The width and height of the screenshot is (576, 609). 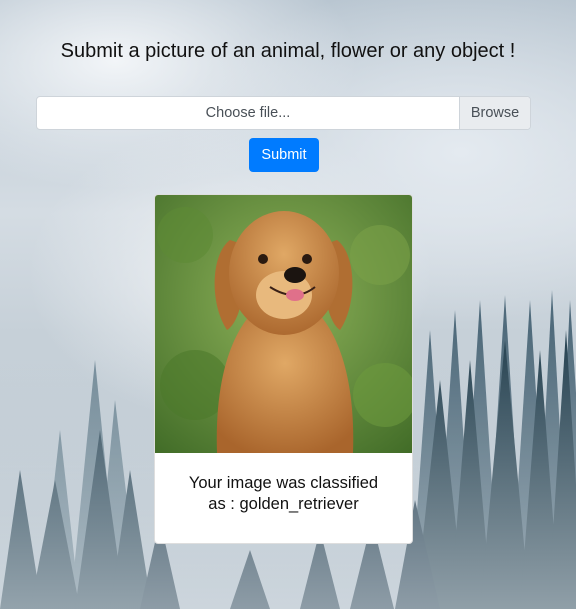 What do you see at coordinates (494, 113) in the screenshot?
I see `browse-button: Browse` at bounding box center [494, 113].